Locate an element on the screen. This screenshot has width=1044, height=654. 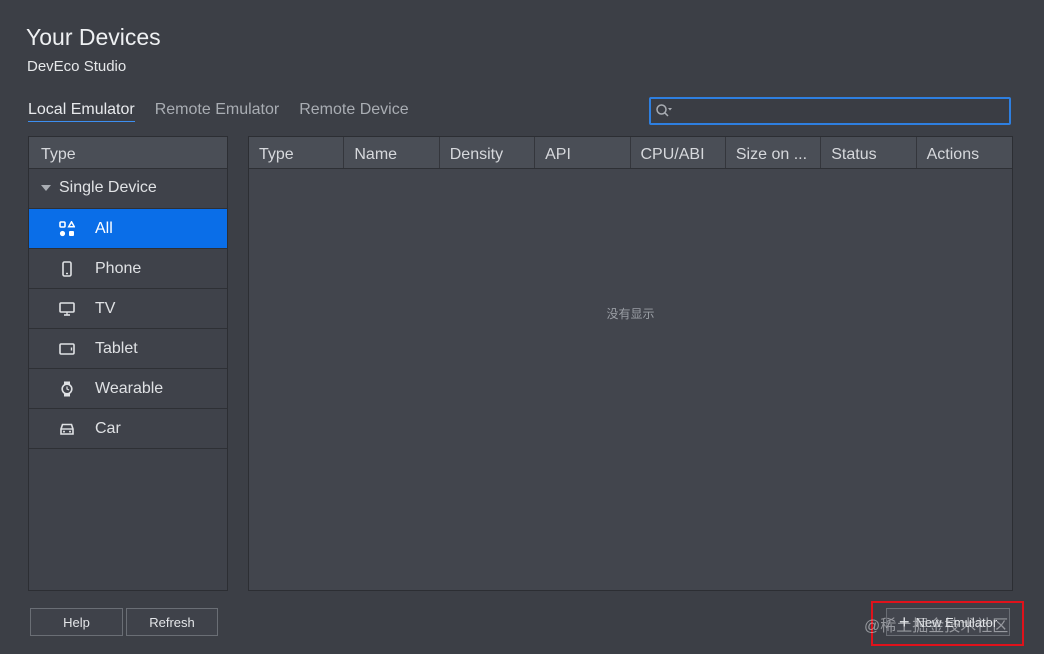
sidebar-item-wearable: Wearable is located at coordinates (128, 389).